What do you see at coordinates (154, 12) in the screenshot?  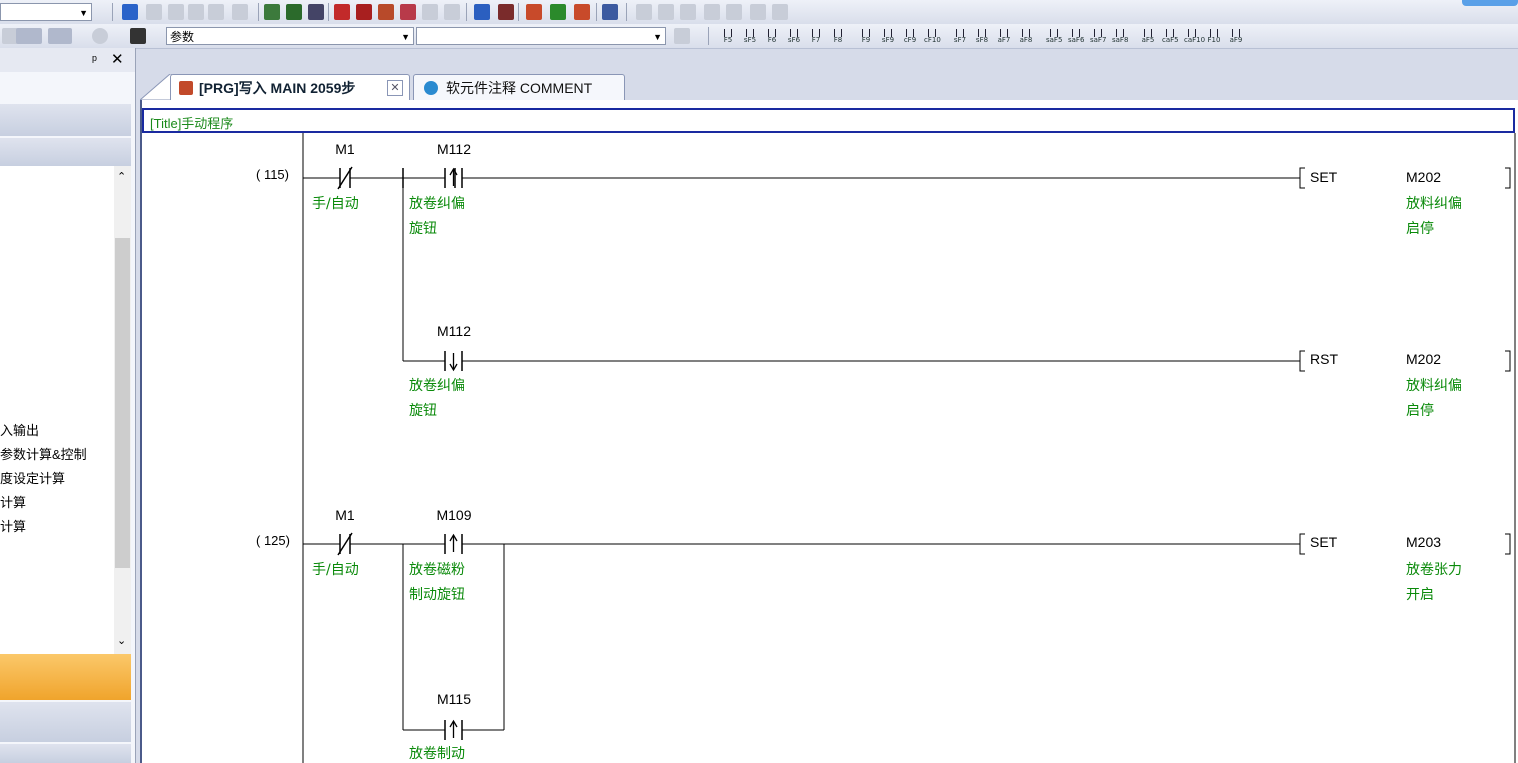 I see `copy-icon` at bounding box center [154, 12].